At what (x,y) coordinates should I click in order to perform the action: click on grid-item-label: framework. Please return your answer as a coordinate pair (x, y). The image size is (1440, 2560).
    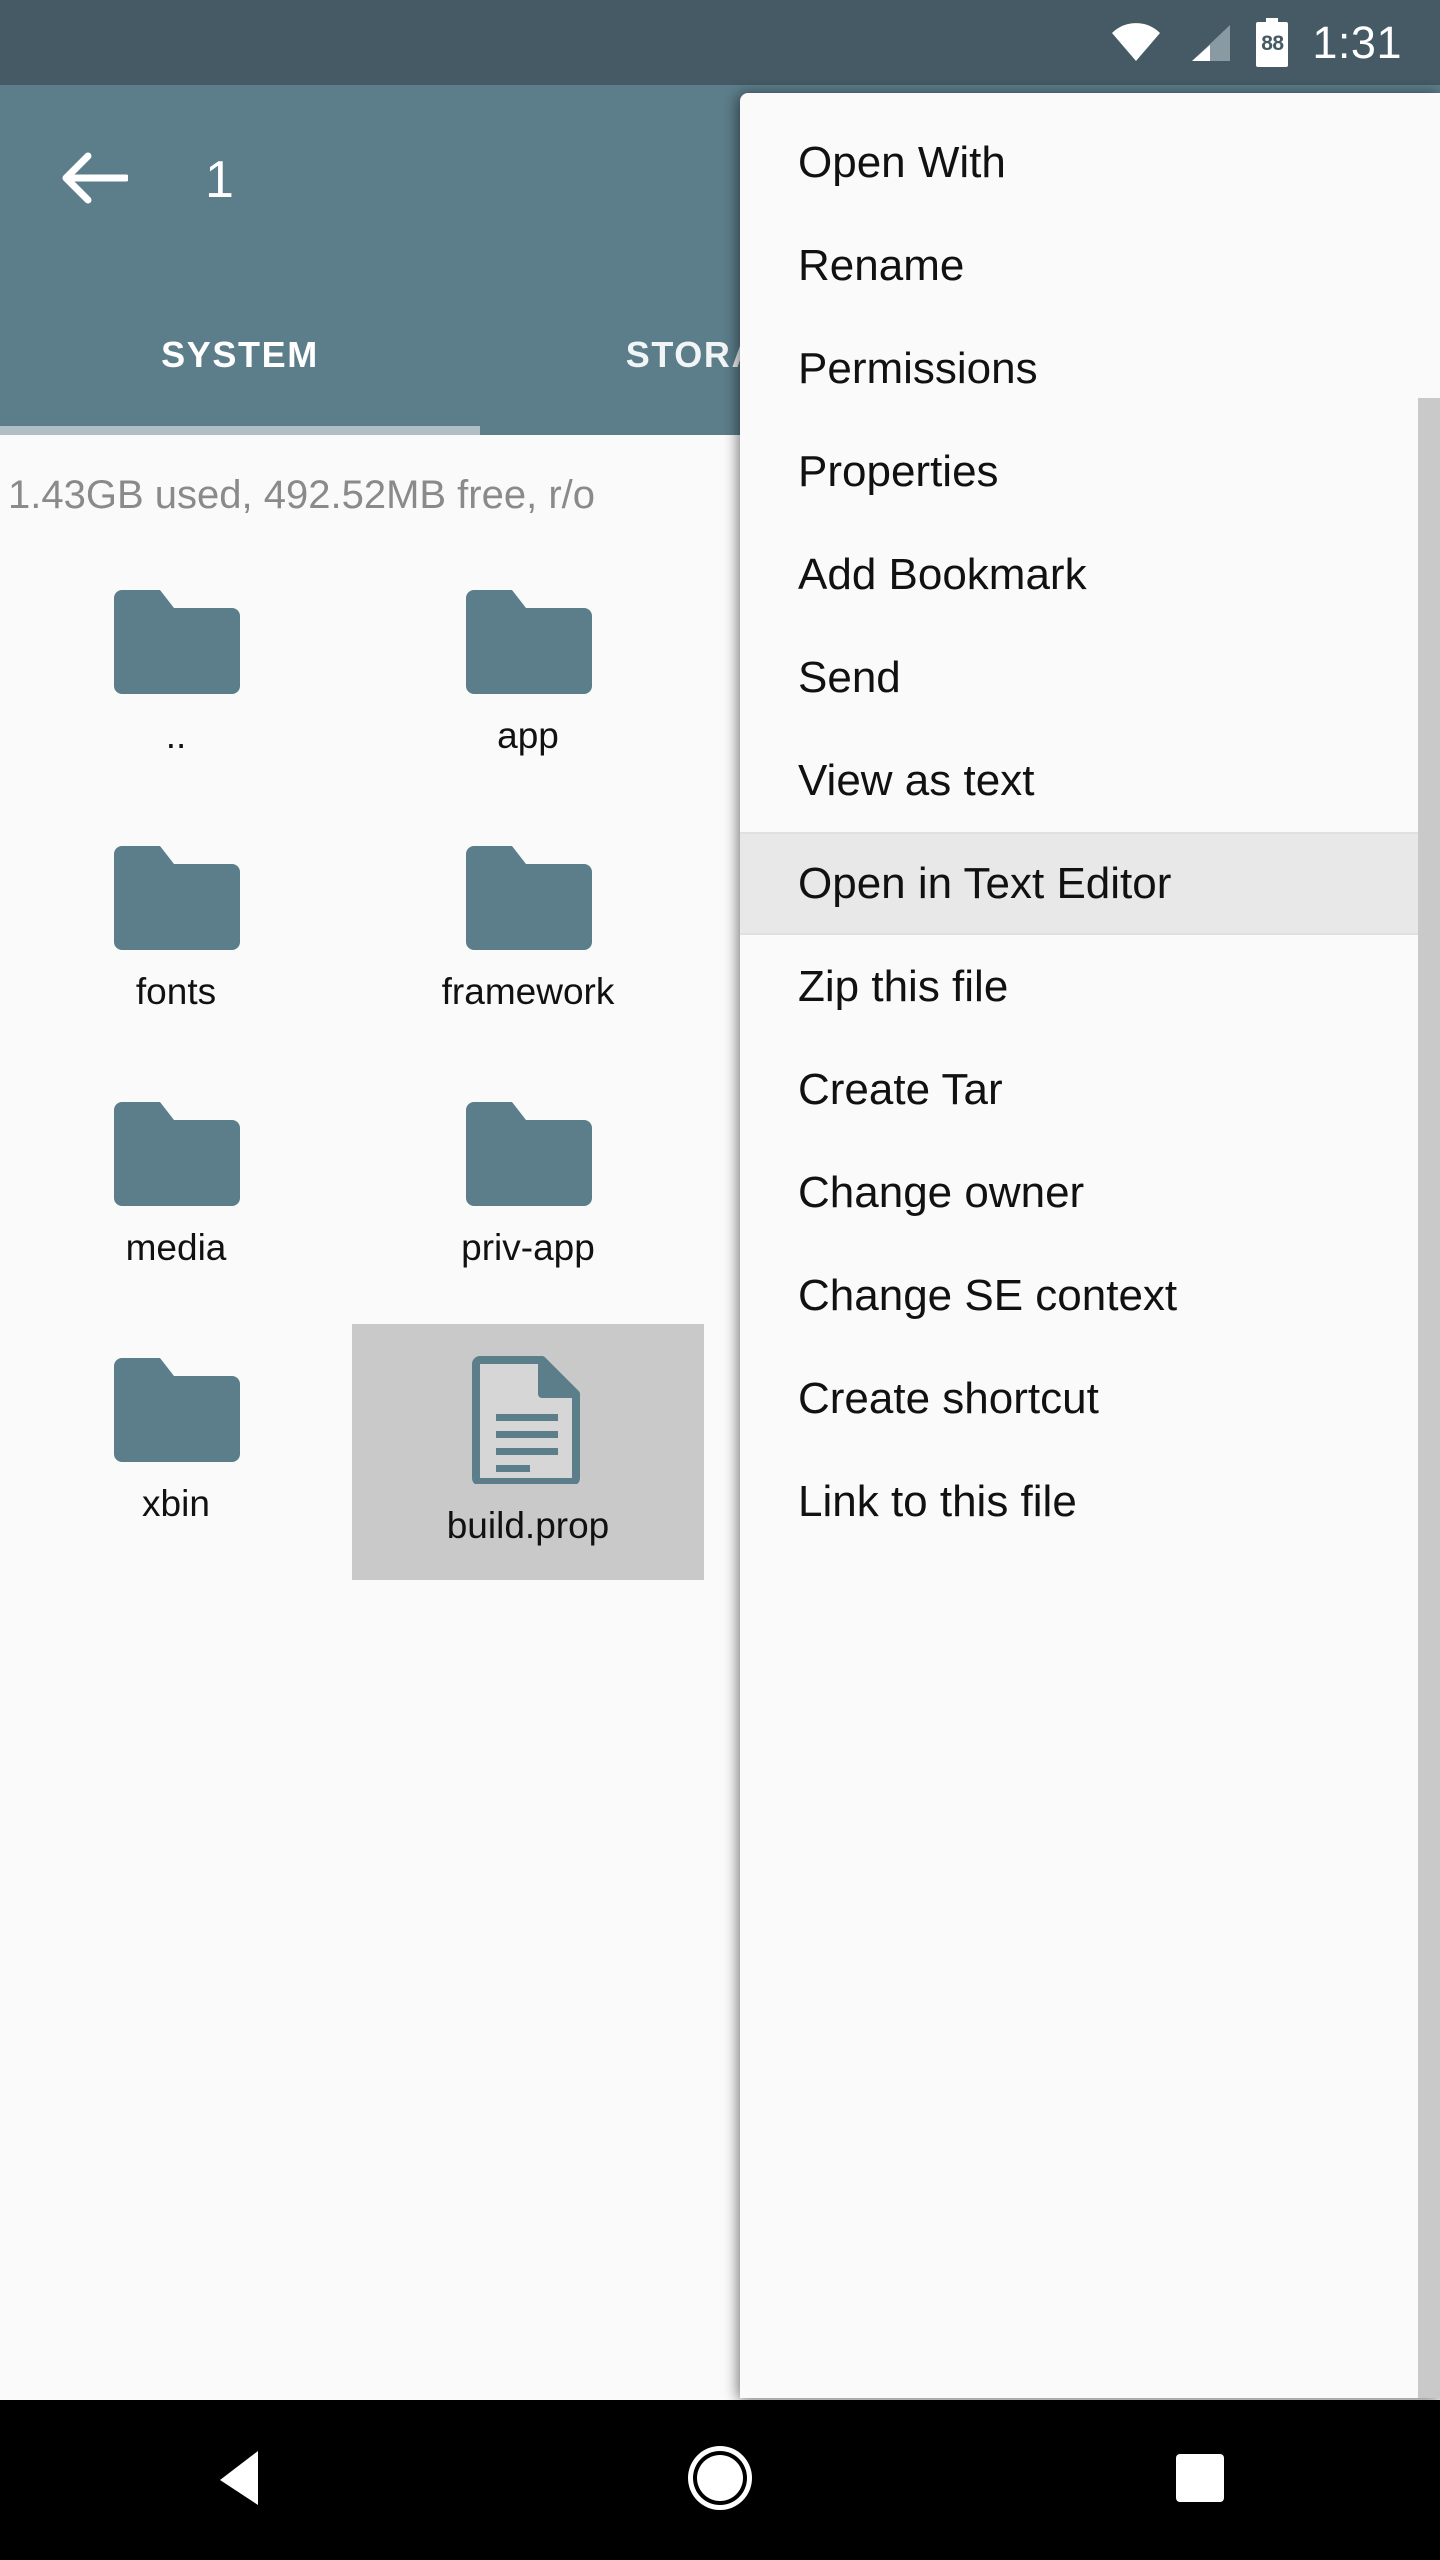
    Looking at the image, I should click on (528, 991).